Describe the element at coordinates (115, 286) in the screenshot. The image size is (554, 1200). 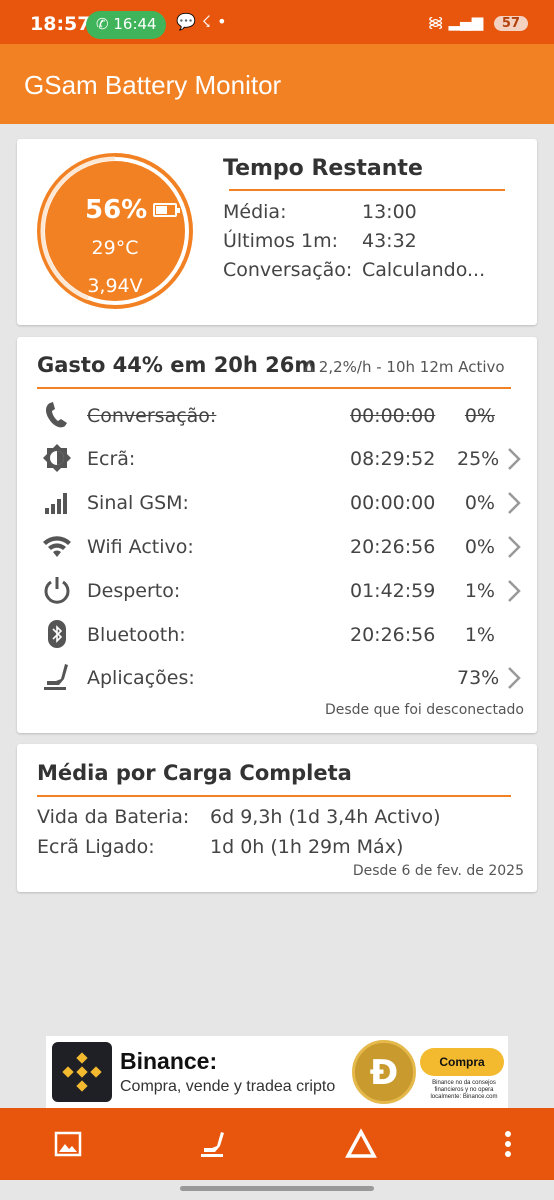
I see `battery-voltage: 3,94V` at that location.